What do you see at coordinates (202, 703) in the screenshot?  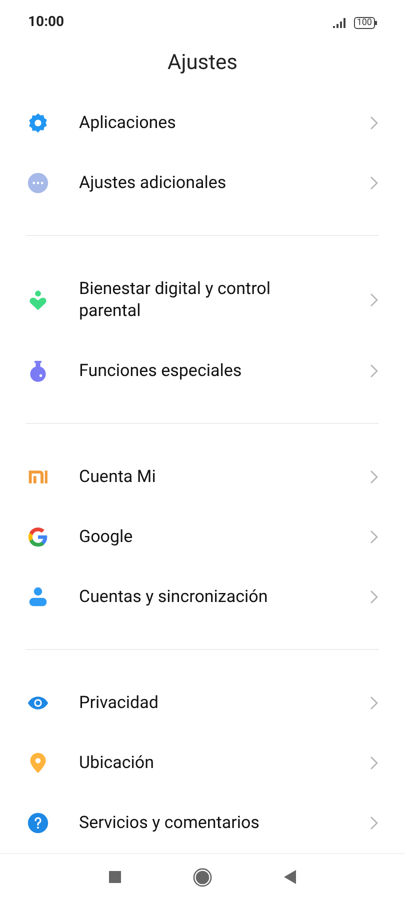 I see `settings-item: Privacidad` at bounding box center [202, 703].